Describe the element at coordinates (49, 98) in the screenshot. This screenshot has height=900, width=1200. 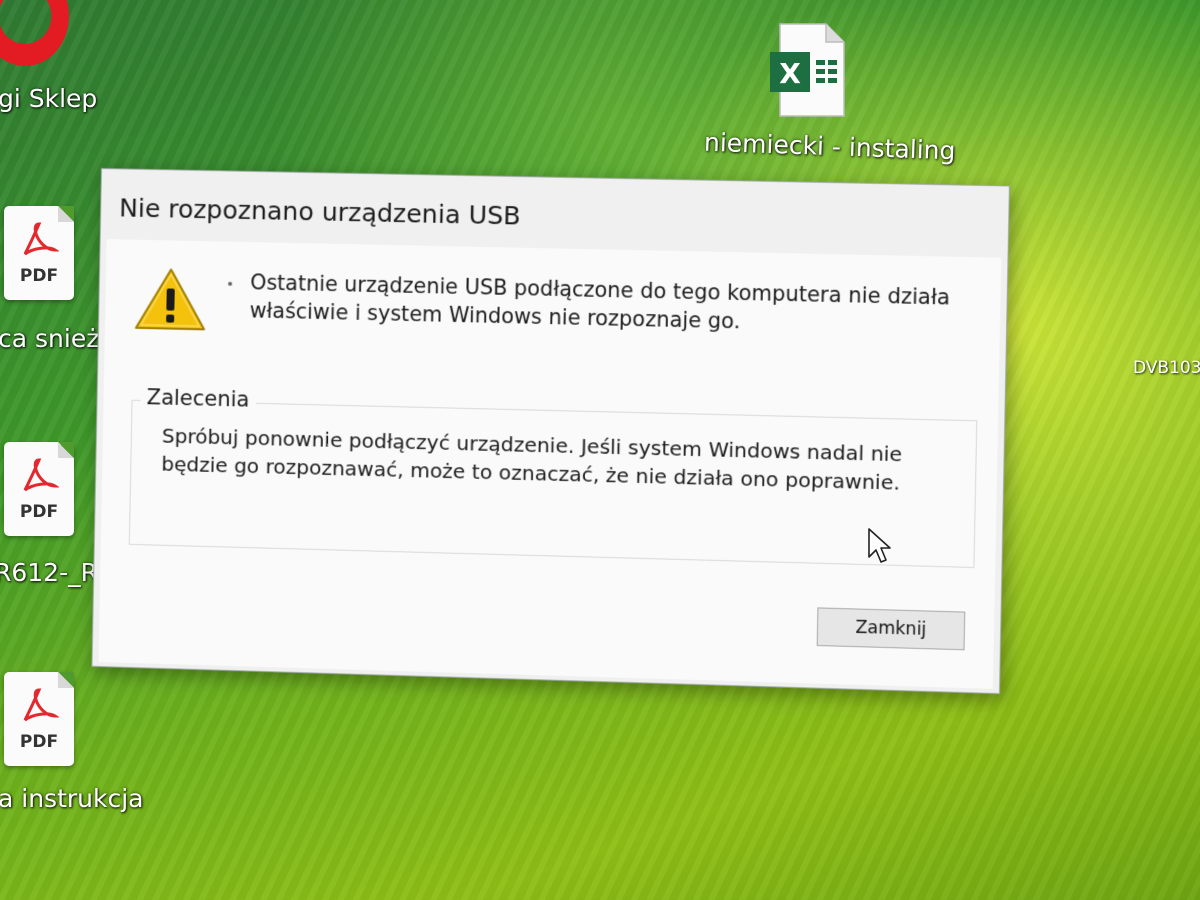
I see `desktop-icon-label: gi Sklep` at that location.